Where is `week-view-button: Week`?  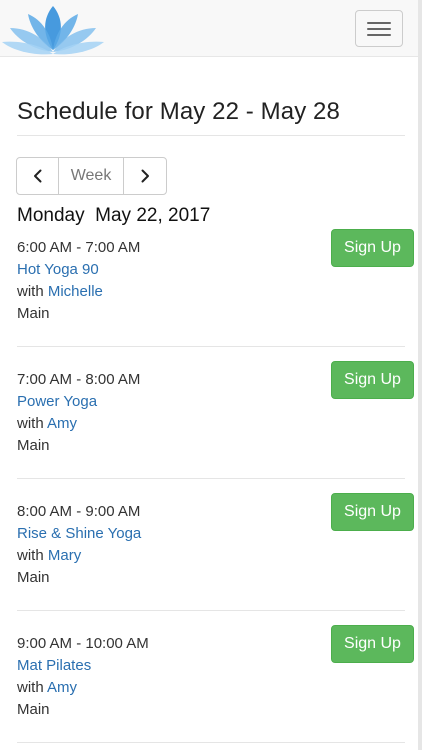
week-view-button: Week is located at coordinates (91, 176).